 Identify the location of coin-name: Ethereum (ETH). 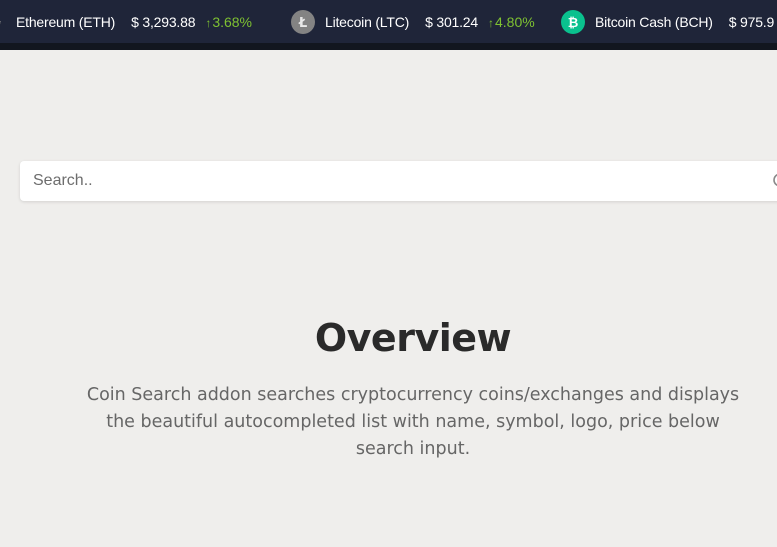
(66, 21).